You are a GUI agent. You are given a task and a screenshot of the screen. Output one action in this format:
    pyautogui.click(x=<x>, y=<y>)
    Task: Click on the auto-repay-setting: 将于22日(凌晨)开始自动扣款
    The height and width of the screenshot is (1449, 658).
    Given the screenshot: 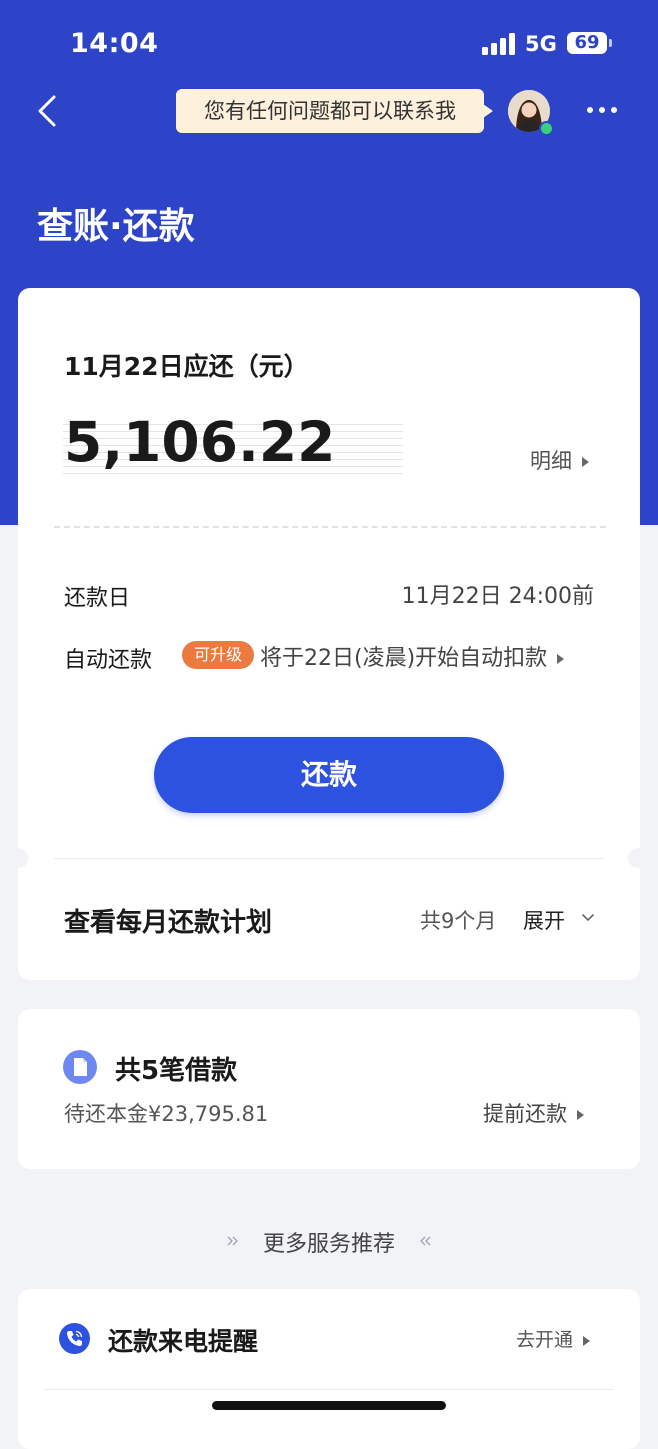 What is the action you would take?
    pyautogui.click(x=412, y=656)
    